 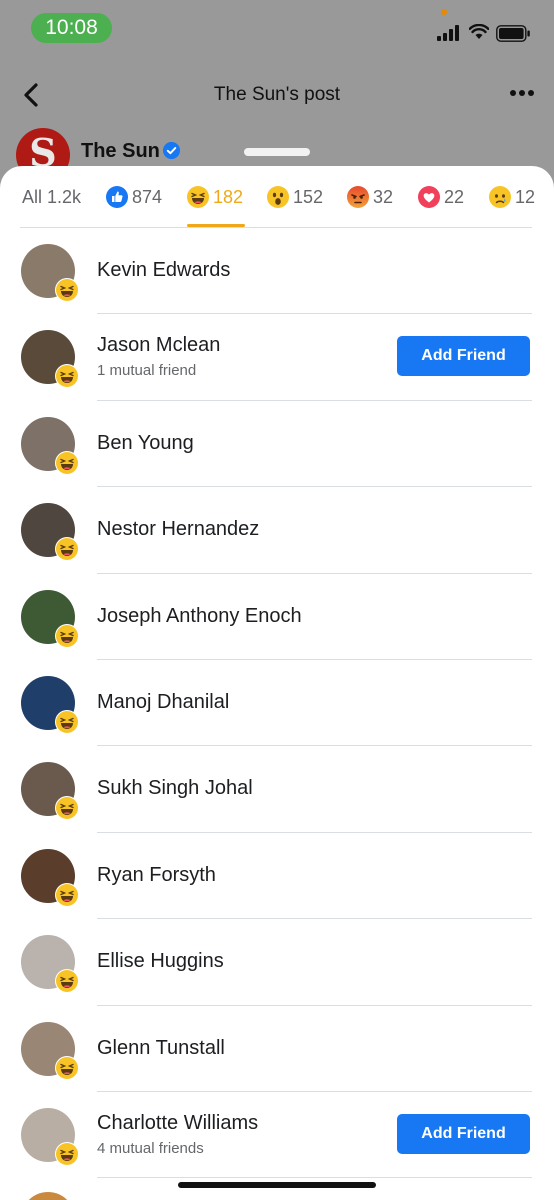 What do you see at coordinates (147, 196) in the screenshot?
I see `tab-like-count: 874` at bounding box center [147, 196].